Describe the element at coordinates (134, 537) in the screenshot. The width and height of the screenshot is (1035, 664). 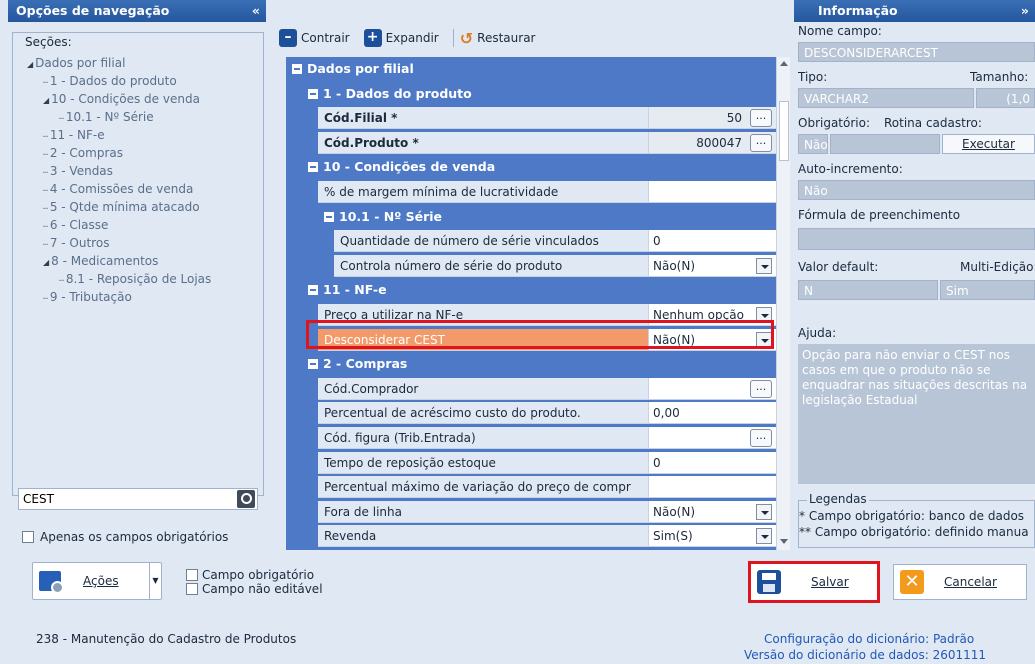
I see `only-required-label: Apenas os campos obrigatórios` at that location.